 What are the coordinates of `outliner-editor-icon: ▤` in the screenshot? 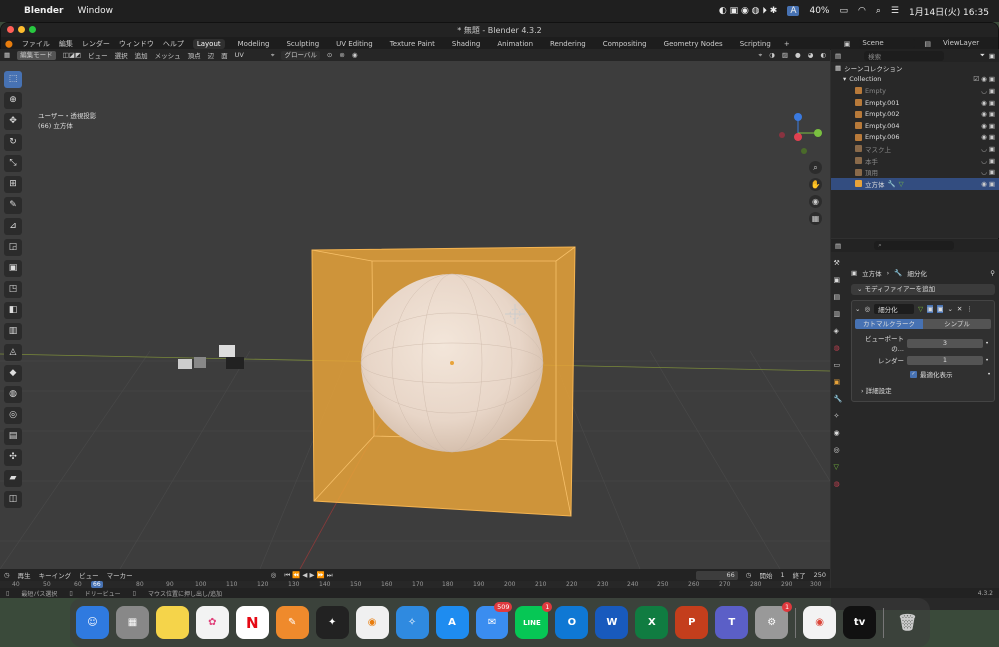 It's located at (838, 56).